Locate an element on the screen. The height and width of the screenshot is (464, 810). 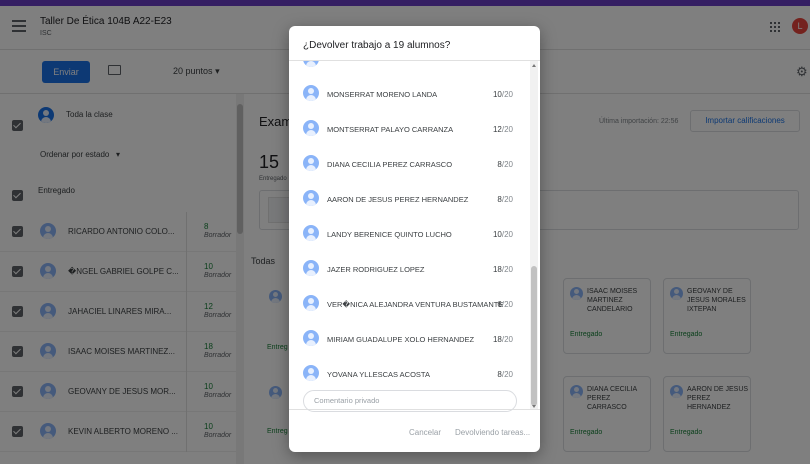
private-comment-input: Comentario privado is located at coordinates (410, 401).